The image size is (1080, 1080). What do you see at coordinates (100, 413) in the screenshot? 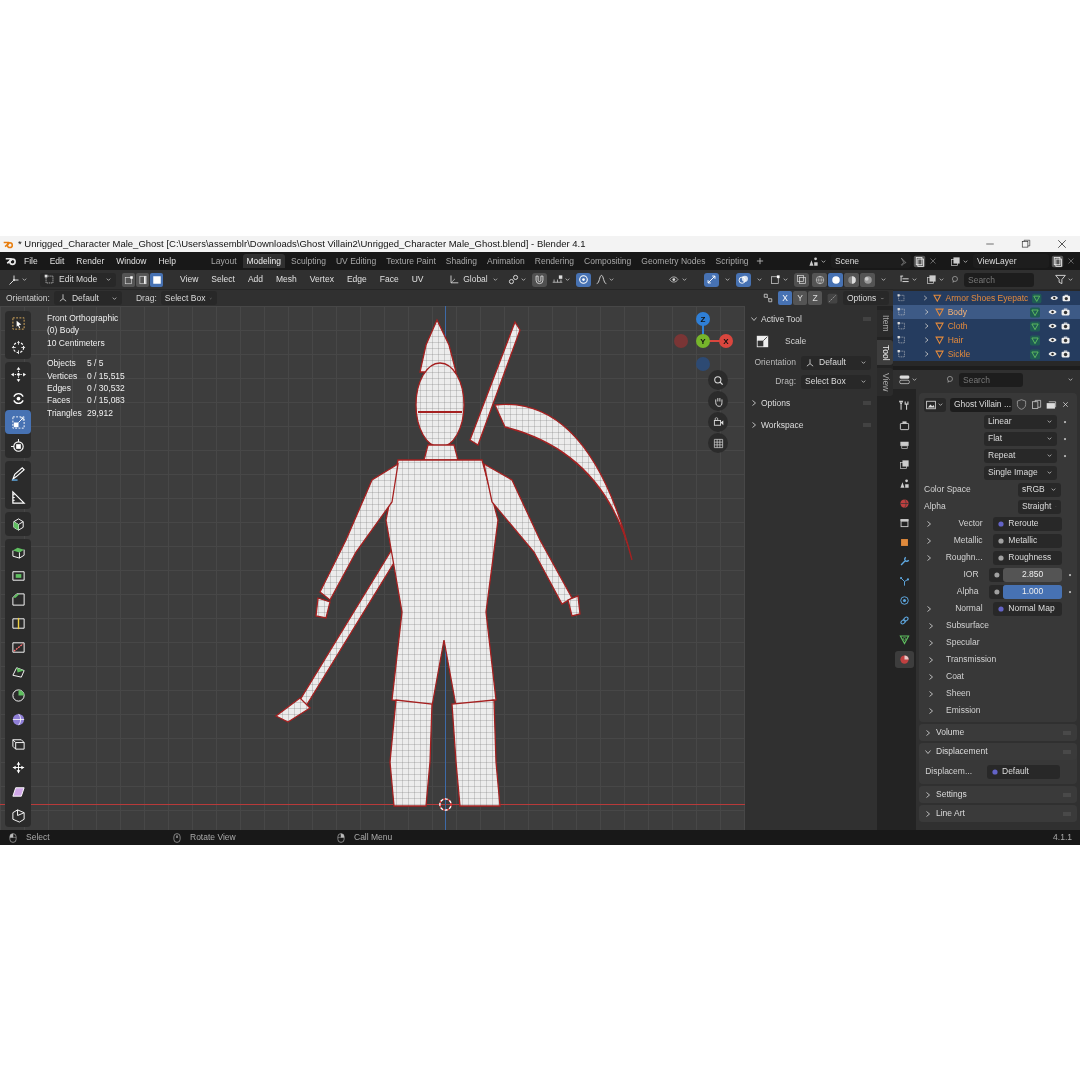
I see `stat-value: 29,912` at bounding box center [100, 413].